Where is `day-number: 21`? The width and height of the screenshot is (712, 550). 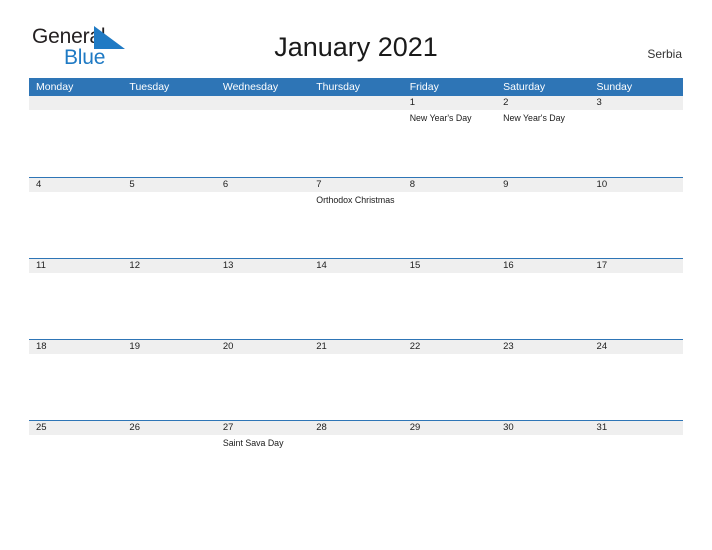
day-number: 21 is located at coordinates (355, 347).